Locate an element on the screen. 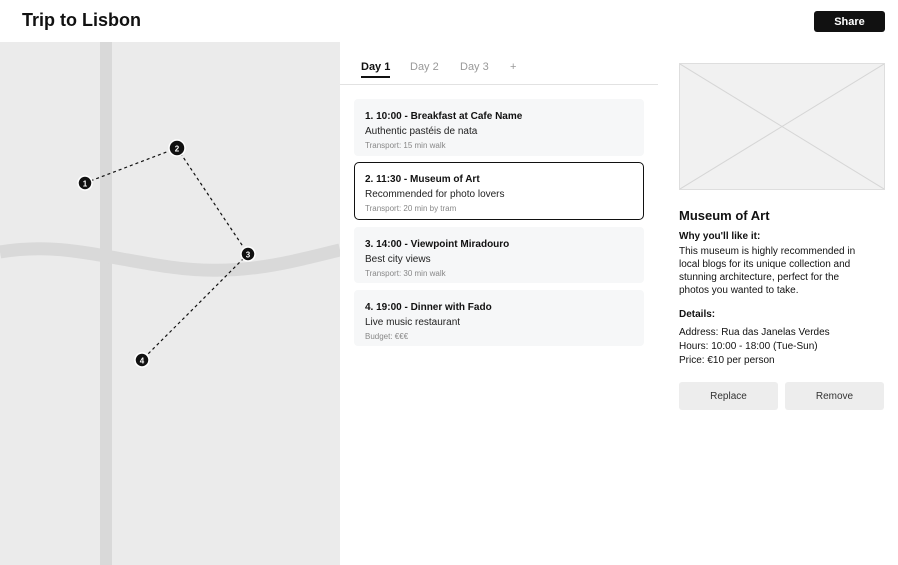 This screenshot has height=565, width=898. stop-transport: Transport: 30 min walk is located at coordinates (405, 273).